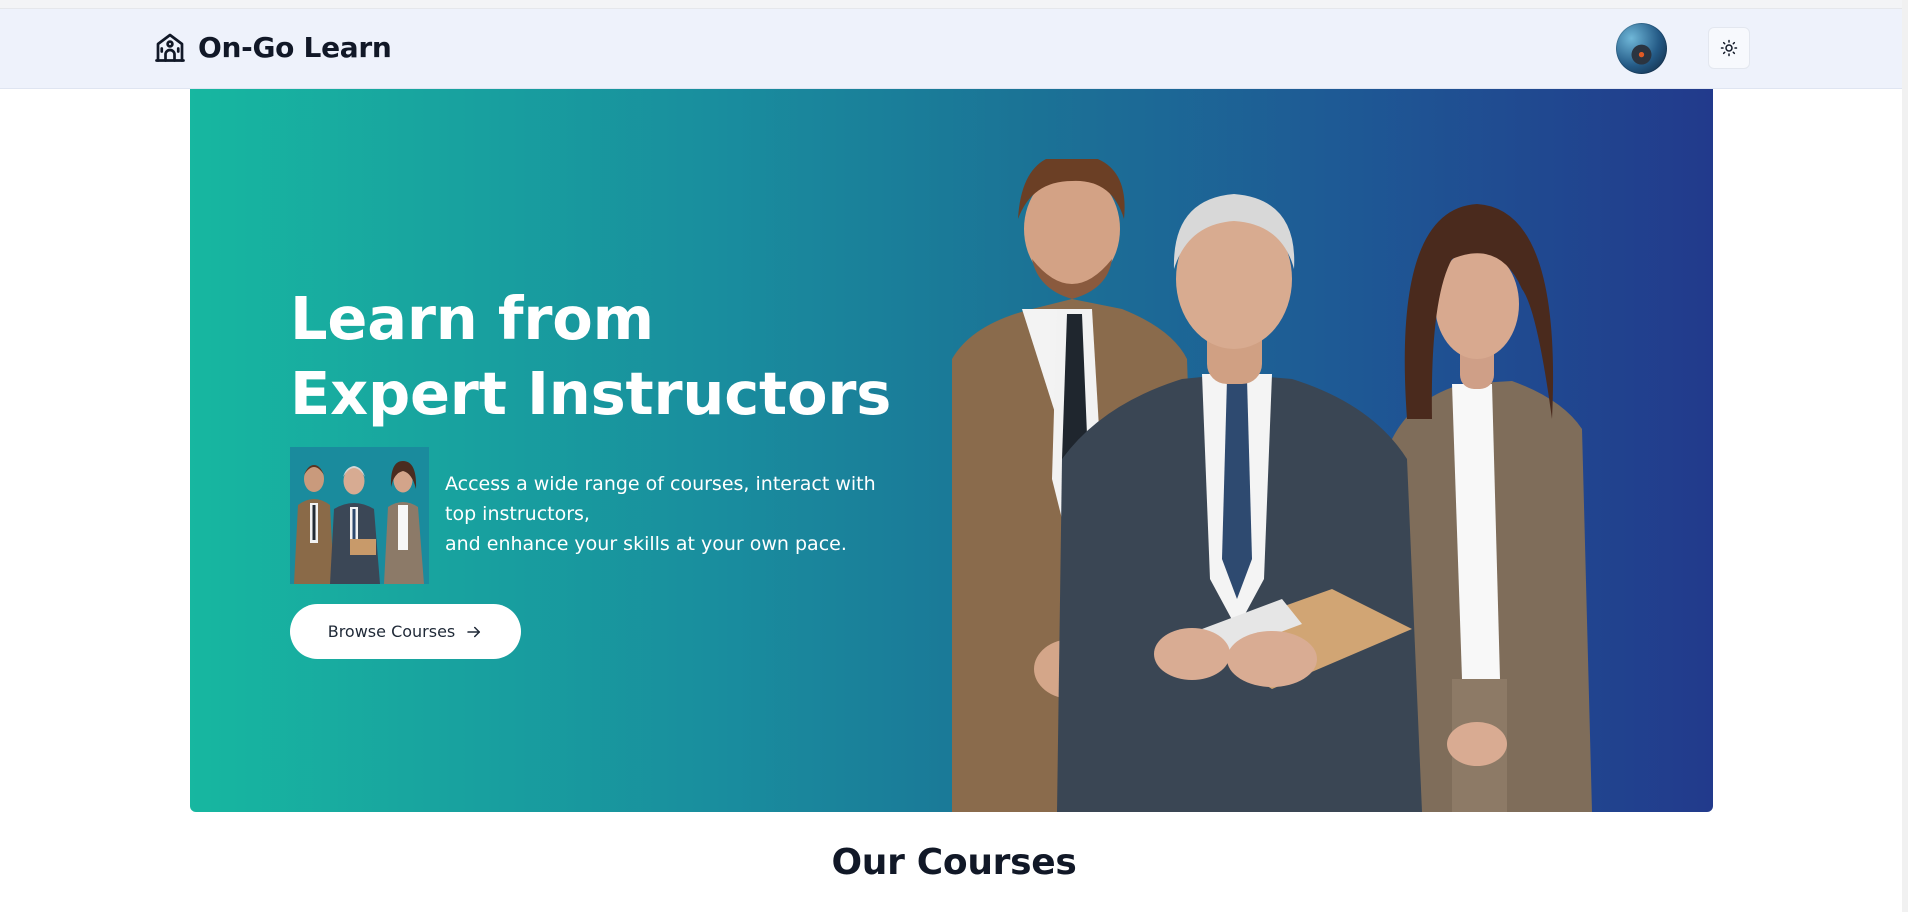  Describe the element at coordinates (472, 318) in the screenshot. I see `hero-title-line-1: Learn from` at that location.